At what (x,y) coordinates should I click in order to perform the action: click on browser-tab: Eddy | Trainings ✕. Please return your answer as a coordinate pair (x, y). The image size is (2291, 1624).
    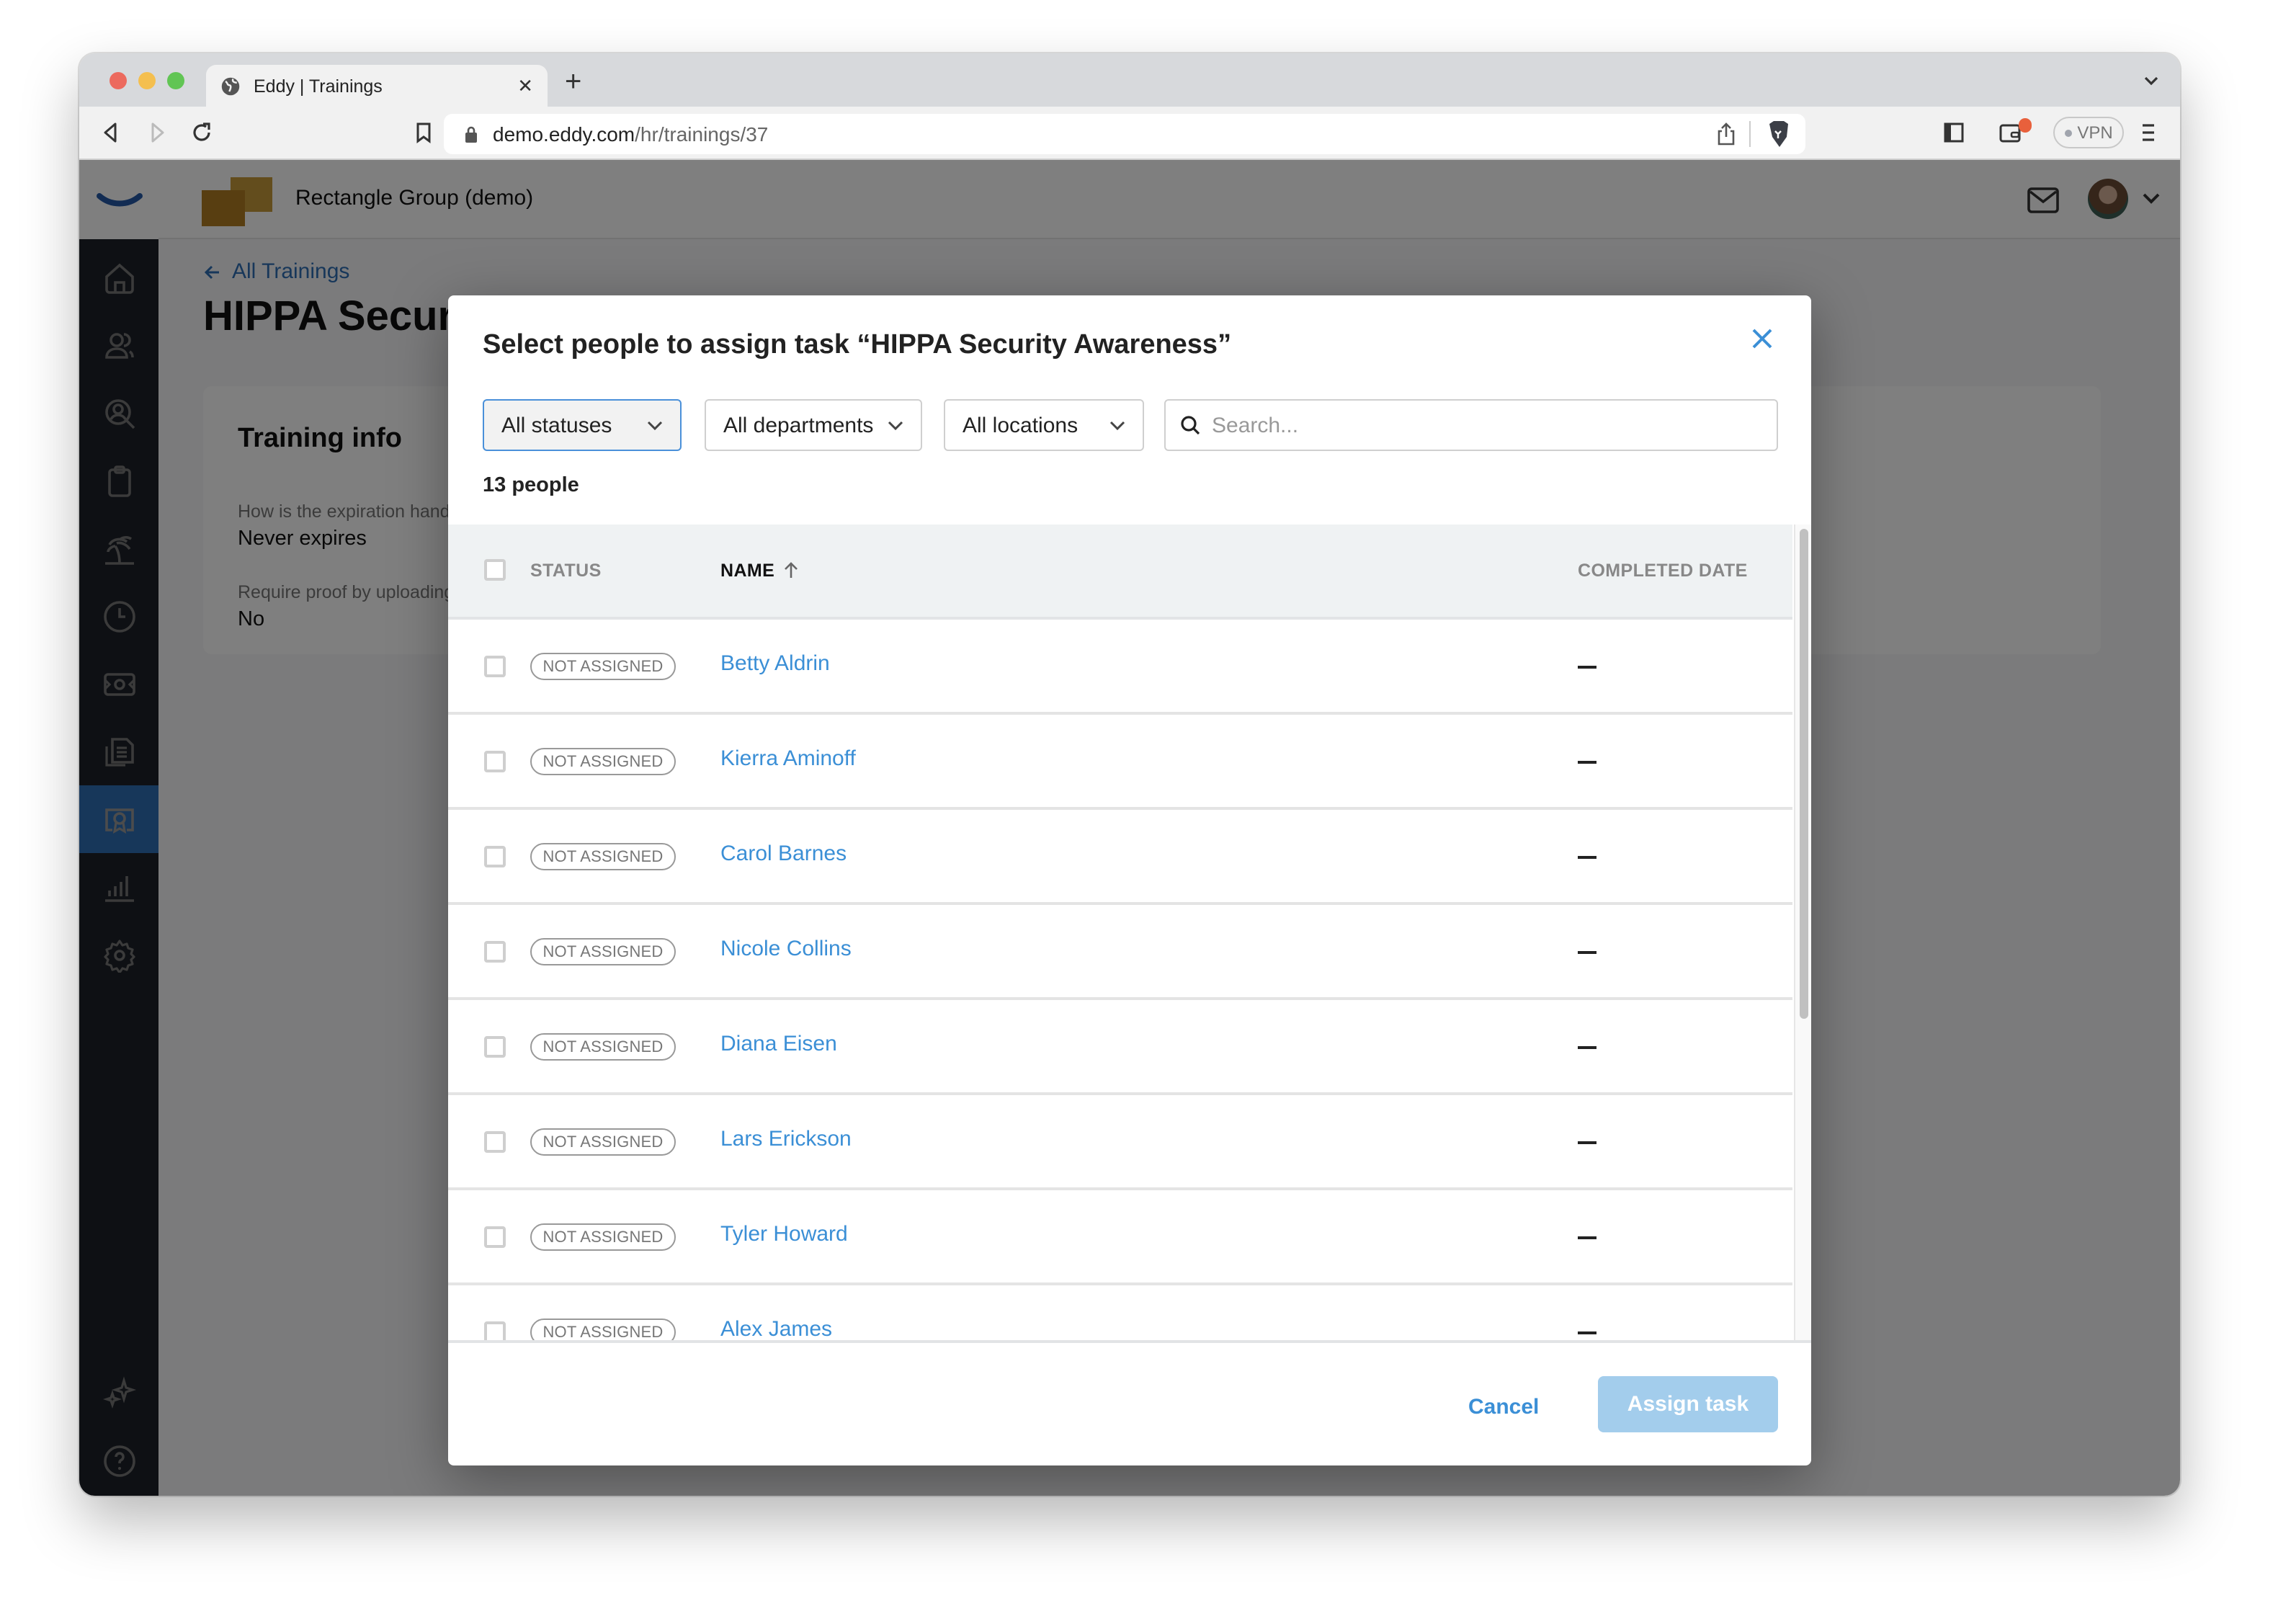
    Looking at the image, I should click on (377, 86).